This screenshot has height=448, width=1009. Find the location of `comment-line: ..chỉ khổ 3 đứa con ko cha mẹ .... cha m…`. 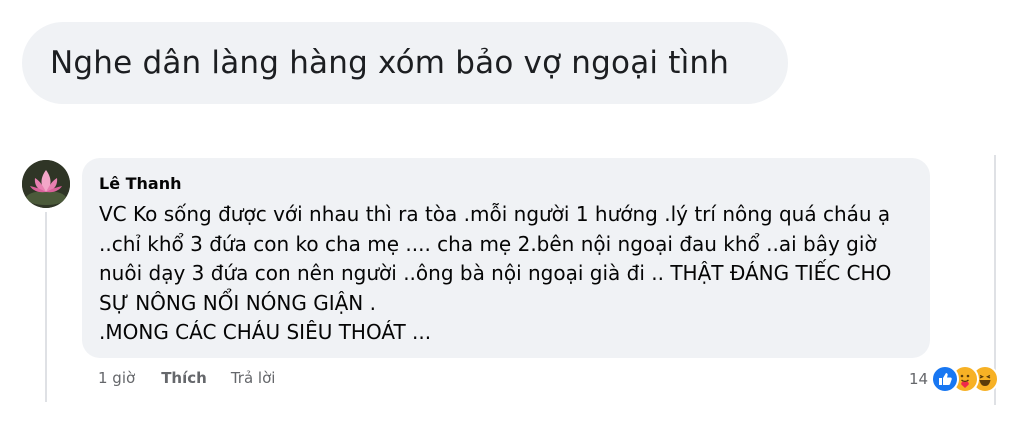

comment-line: ..chỉ khổ 3 đứa con ko cha mẹ .... cha m… is located at coordinates (488, 243).